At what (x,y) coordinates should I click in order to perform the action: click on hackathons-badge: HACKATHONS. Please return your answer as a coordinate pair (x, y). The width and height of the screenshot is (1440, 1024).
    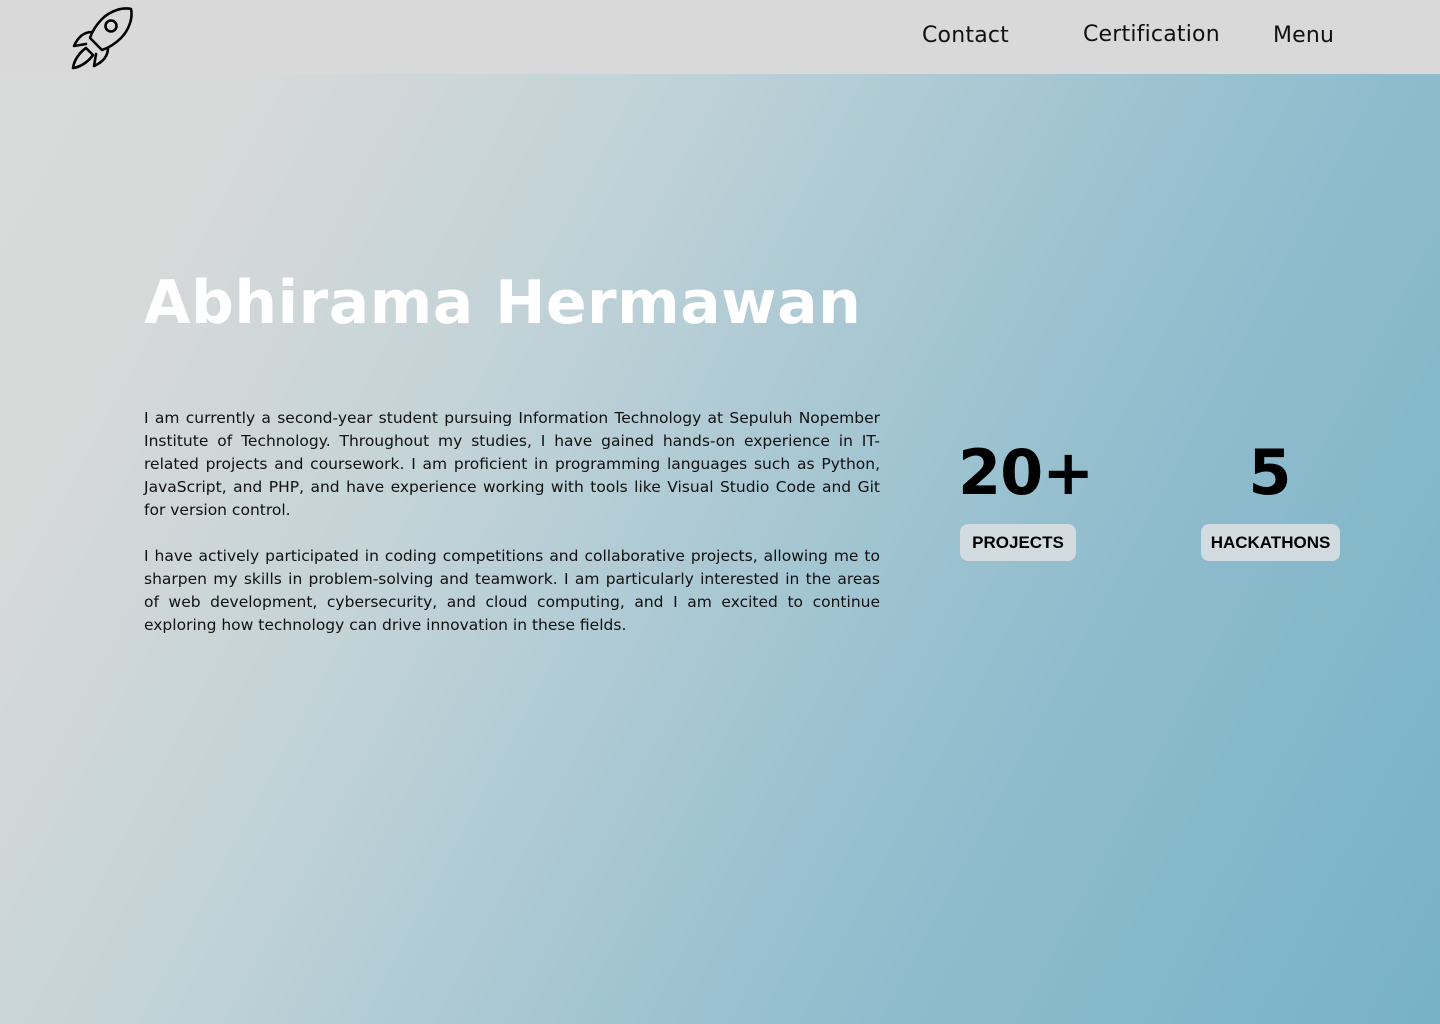
    Looking at the image, I should click on (1270, 542).